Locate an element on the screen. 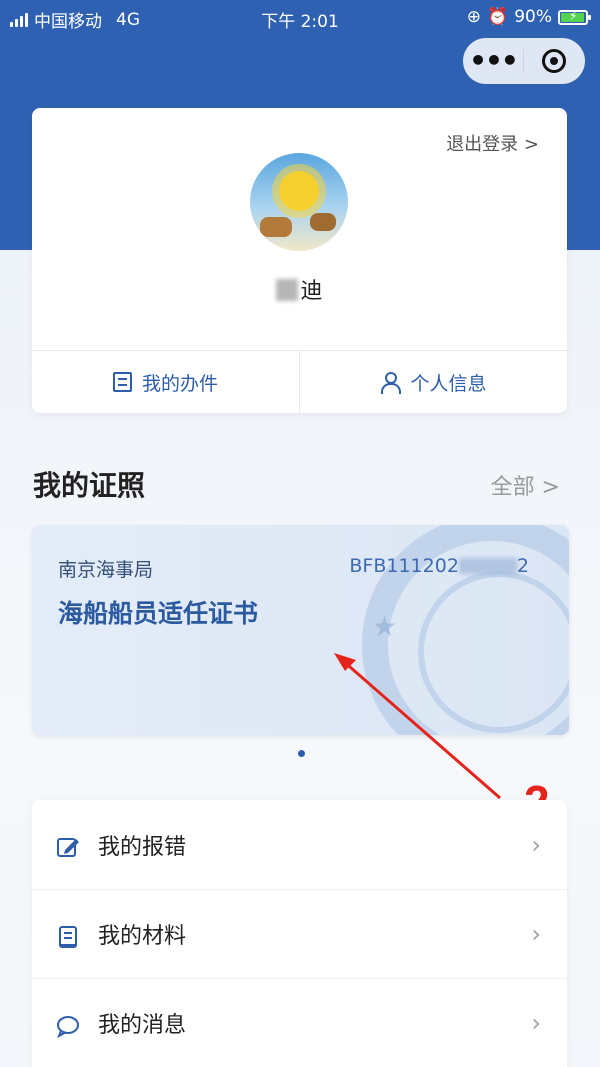 This screenshot has height=1067, width=600. menu-label: 我的报错 is located at coordinates (142, 847).